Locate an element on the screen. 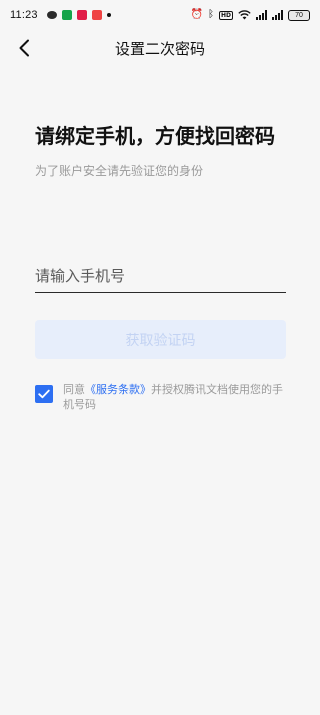 This screenshot has height=715, width=320. get-code-button: 获取验证码 is located at coordinates (160, 339).